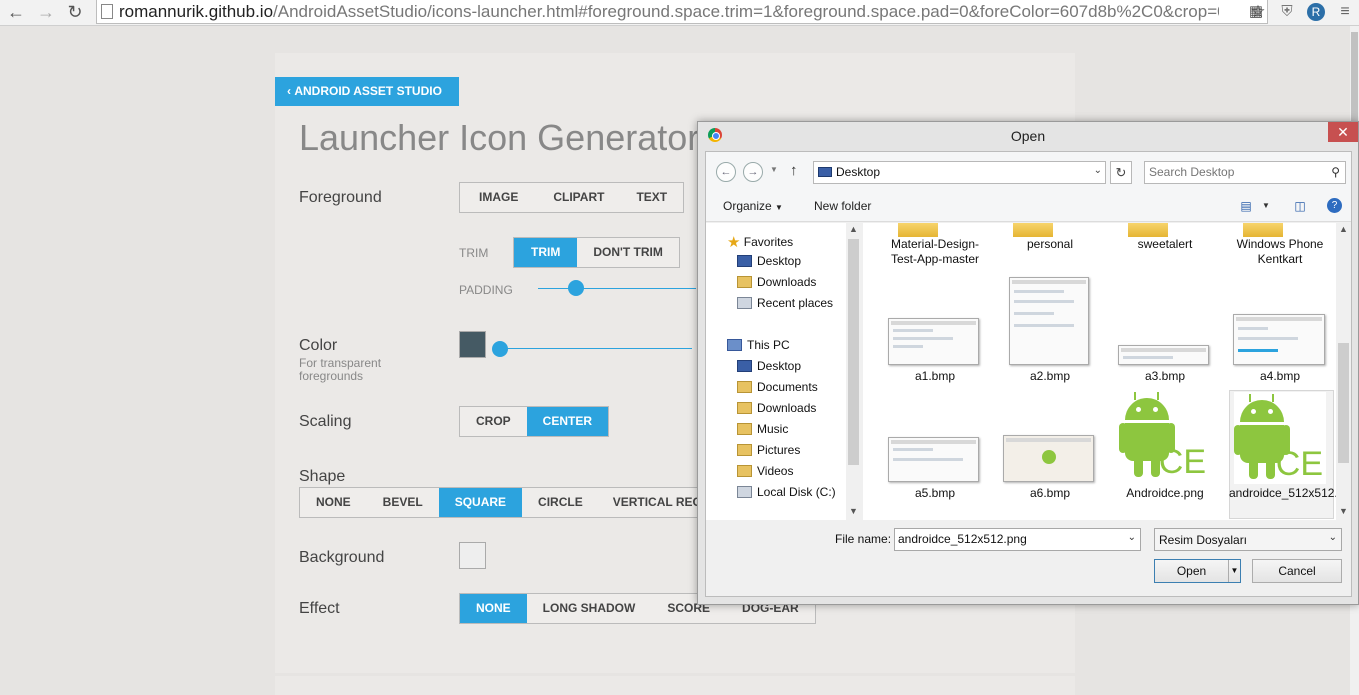 Image resolution: width=1359 pixels, height=695 pixels. Describe the element at coordinates (651, 197) in the screenshot. I see `tab-text: TEXT` at that location.